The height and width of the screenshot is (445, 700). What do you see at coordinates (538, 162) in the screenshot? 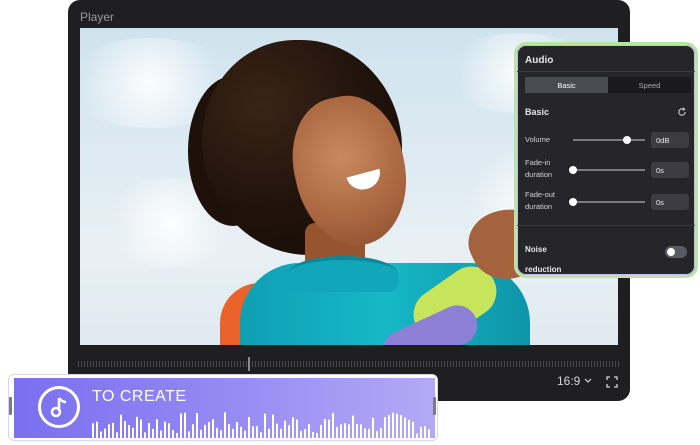
I see `fade-in-label-line1: Fade-in` at bounding box center [538, 162].